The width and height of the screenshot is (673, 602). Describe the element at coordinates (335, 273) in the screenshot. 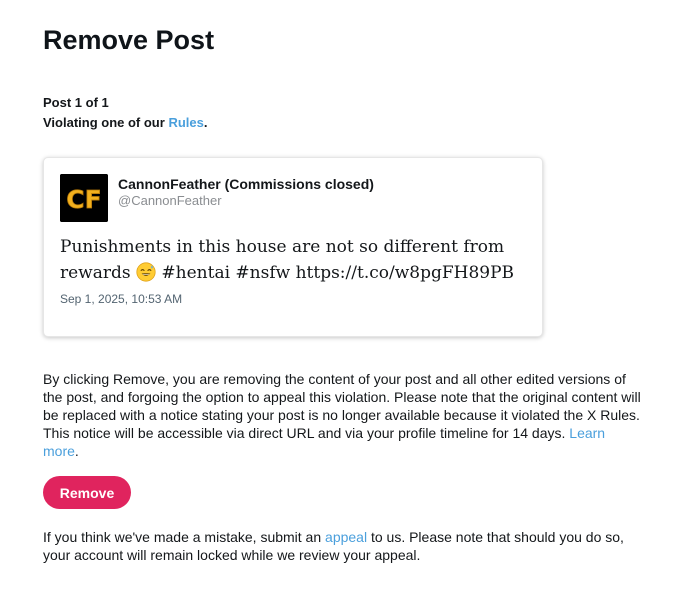

I see `post-text-after-emoji: #hentai #nsfw https://t.co/w8pgFH89PB` at that location.